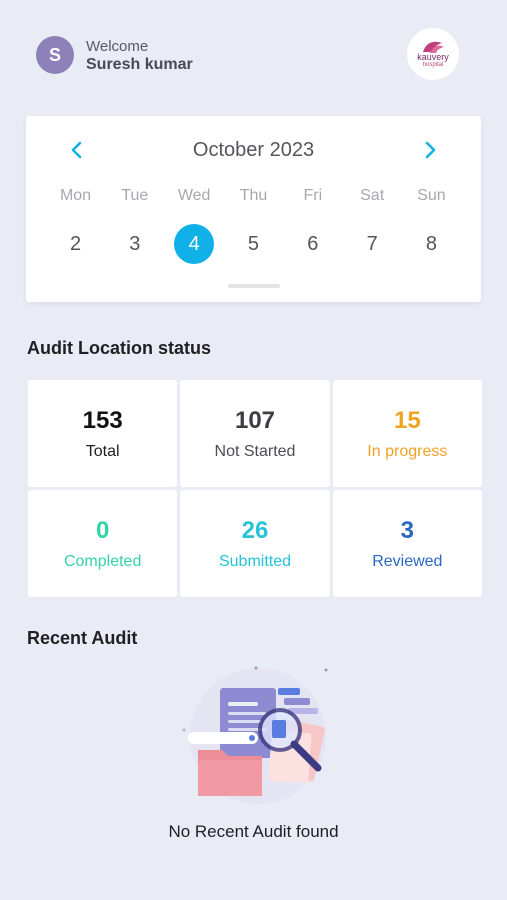  I want to click on weekday-label: Mon, so click(75, 195).